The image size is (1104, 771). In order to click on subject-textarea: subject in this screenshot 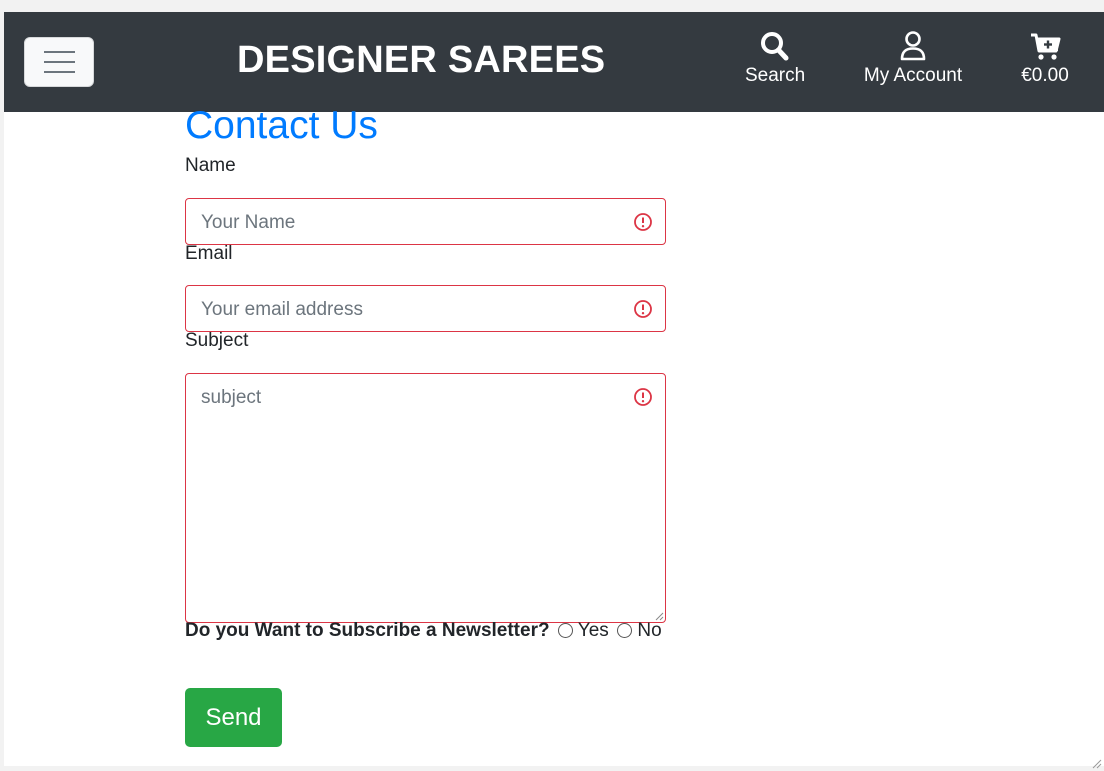, I will do `click(425, 498)`.